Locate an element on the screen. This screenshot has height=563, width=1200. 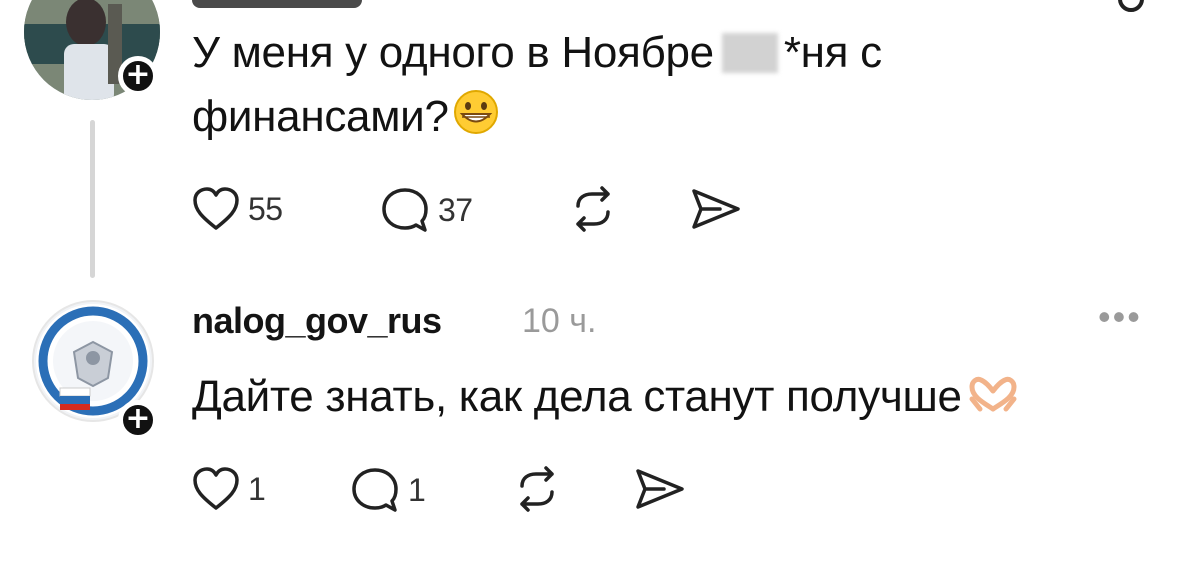
comment-count: 37 is located at coordinates (455, 209).